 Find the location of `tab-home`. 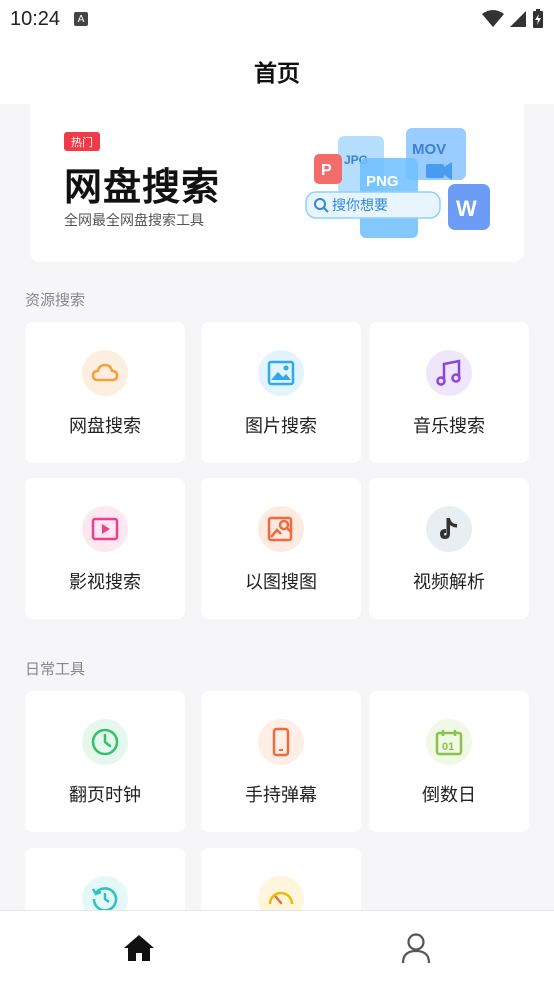

tab-home is located at coordinates (138, 947).